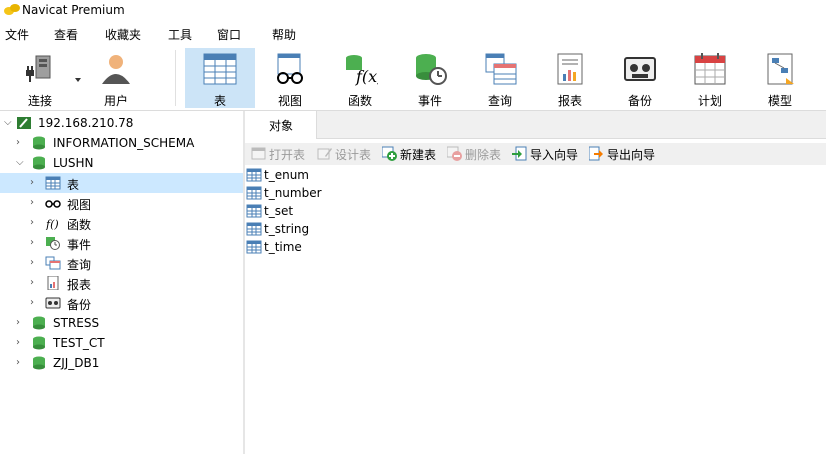 This screenshot has height=454, width=826. I want to click on tree-item-label: STRESS, so click(76, 323).